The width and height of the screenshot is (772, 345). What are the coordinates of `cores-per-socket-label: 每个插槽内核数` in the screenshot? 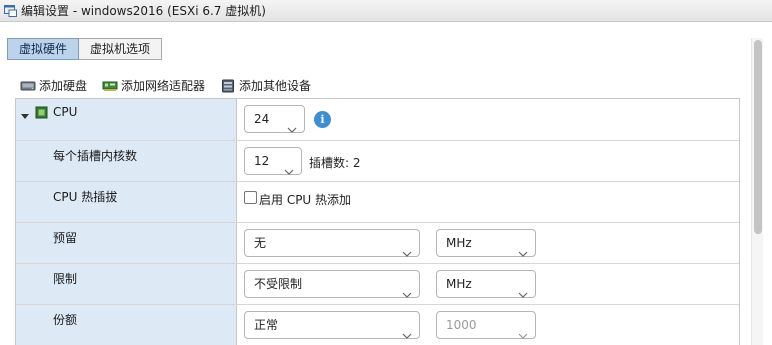 It's located at (95, 156).